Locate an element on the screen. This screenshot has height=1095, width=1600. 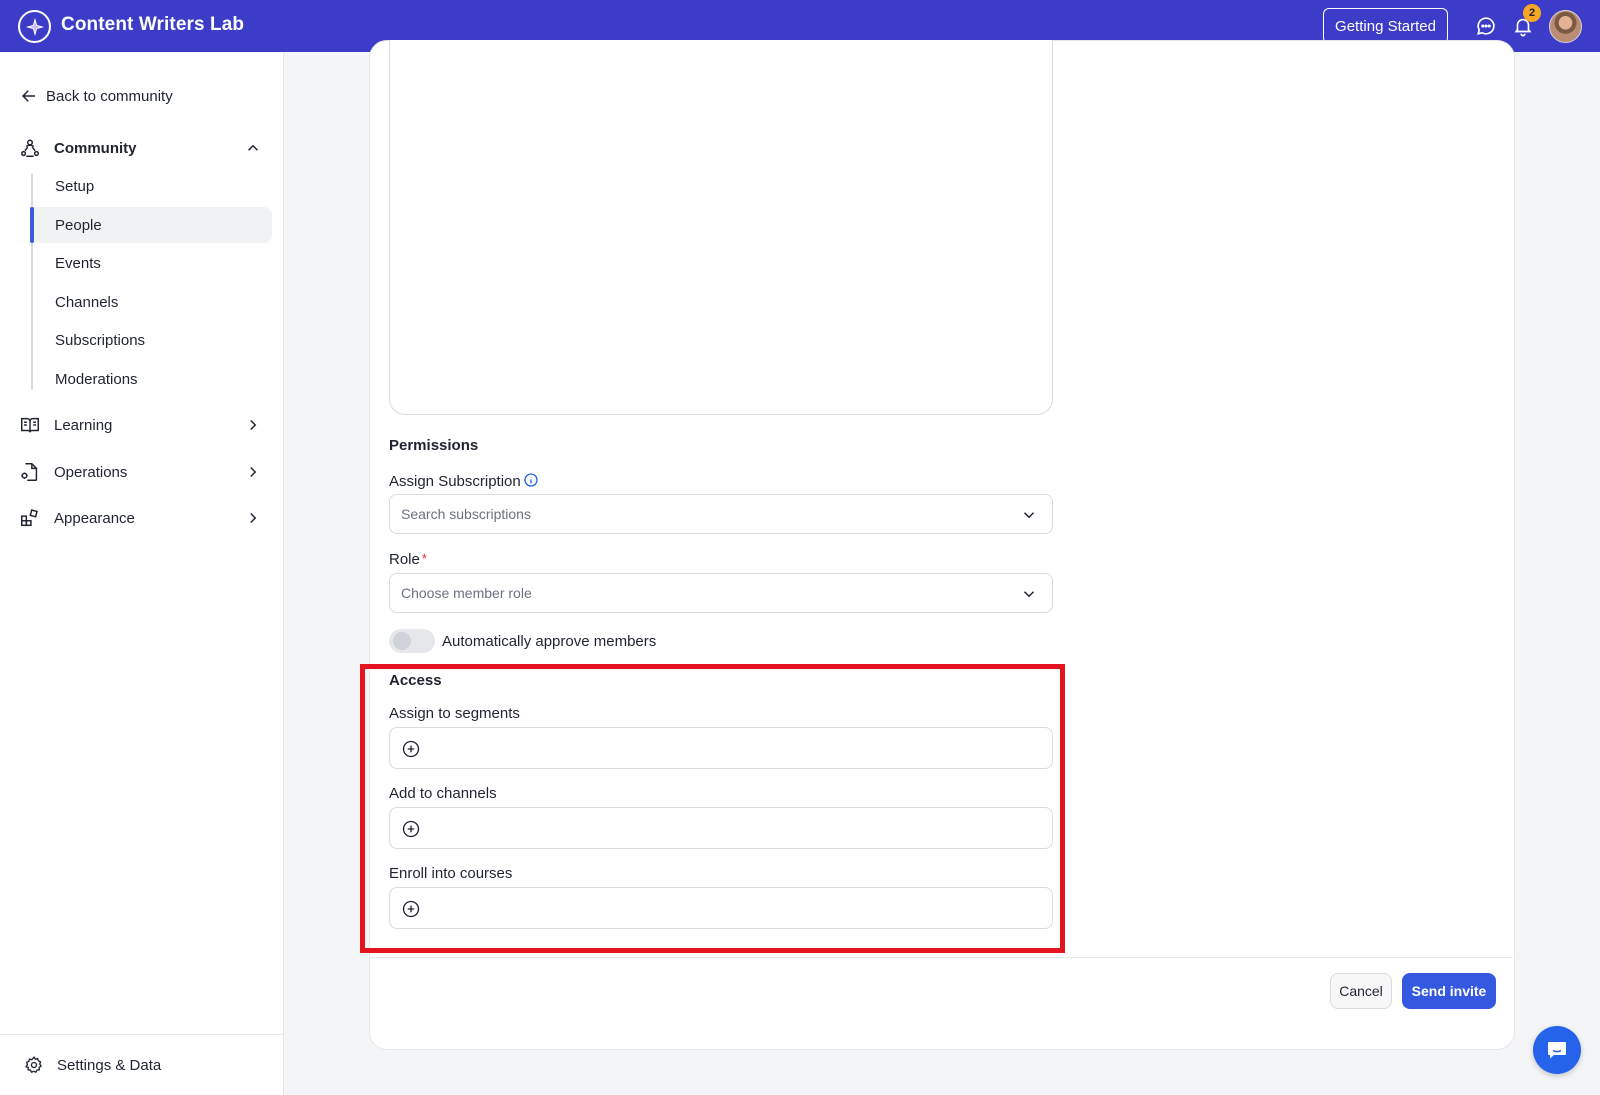
message-textarea is located at coordinates (721, 227).